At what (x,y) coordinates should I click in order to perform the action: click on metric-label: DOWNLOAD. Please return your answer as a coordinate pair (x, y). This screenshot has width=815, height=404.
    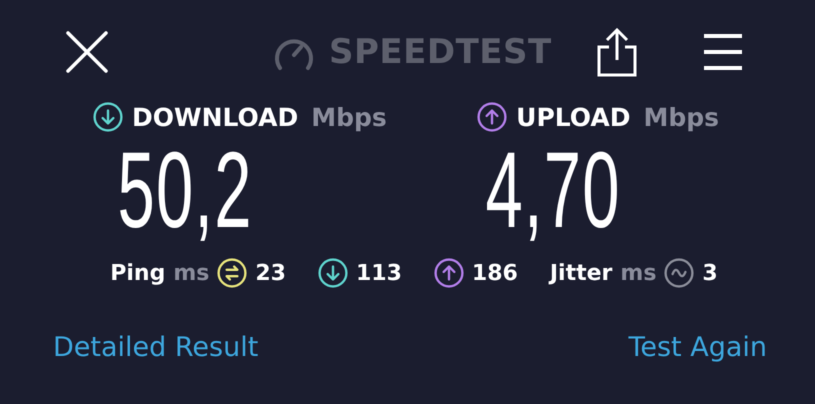
    Looking at the image, I should click on (215, 117).